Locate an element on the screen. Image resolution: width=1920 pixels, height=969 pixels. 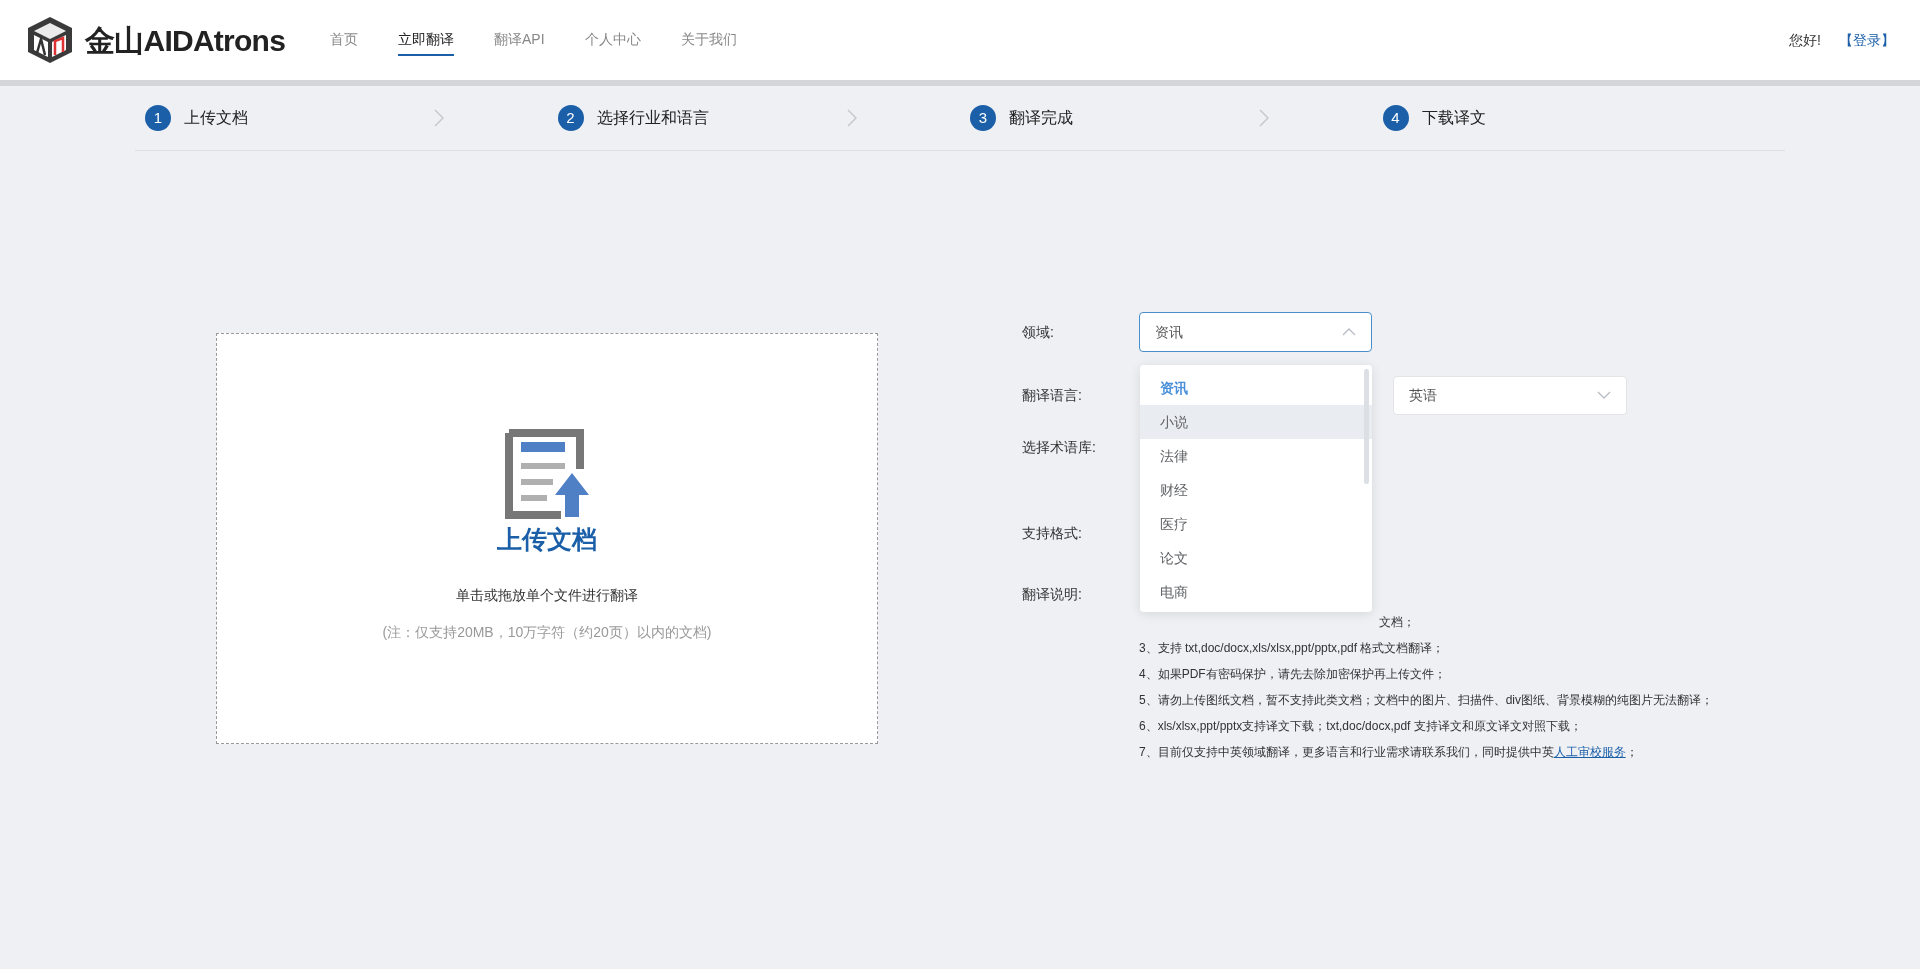
note-line: 7、目前仅支持中英领域翻译，更多语言和行业需求请联系我们，同时提供中英人工审校服务； is located at coordinates (1389, 752).